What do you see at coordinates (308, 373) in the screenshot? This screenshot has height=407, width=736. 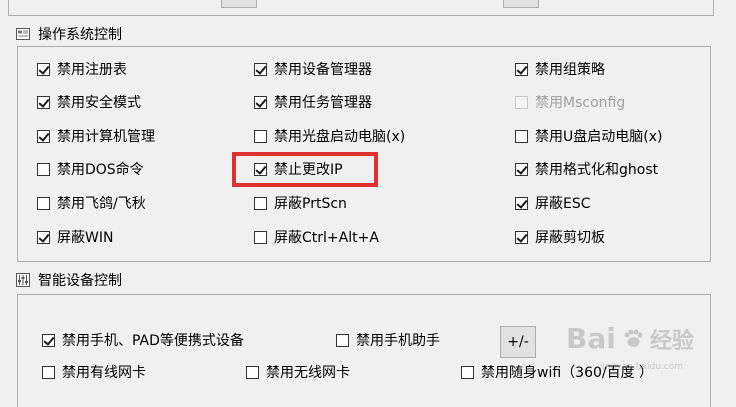 I see `checkbox-label: 禁用无线网卡` at bounding box center [308, 373].